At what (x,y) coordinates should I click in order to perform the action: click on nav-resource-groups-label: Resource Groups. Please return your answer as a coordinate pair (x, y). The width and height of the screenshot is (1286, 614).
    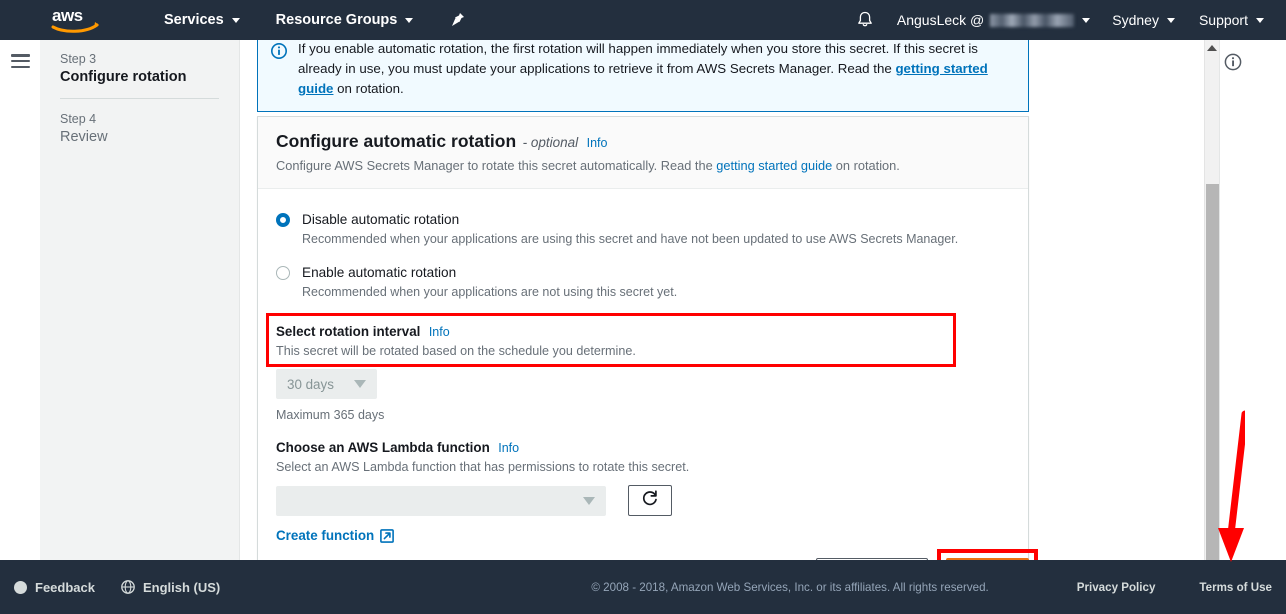
    Looking at the image, I should click on (336, 20).